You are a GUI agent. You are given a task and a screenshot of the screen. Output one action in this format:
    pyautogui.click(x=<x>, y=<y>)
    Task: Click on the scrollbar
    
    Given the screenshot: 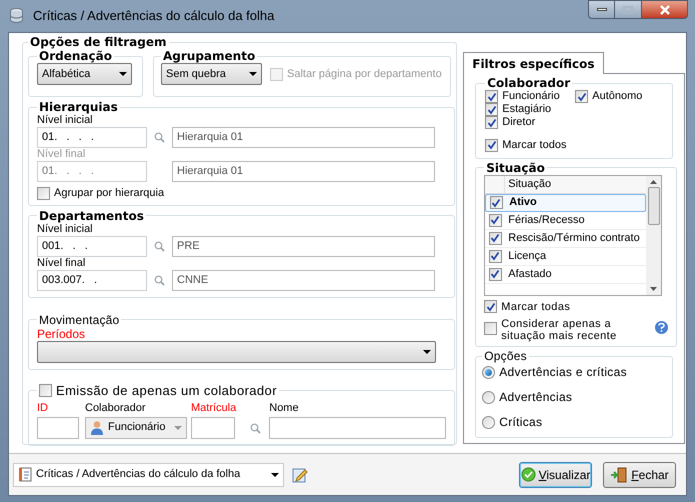 What is the action you would take?
    pyautogui.click(x=654, y=235)
    